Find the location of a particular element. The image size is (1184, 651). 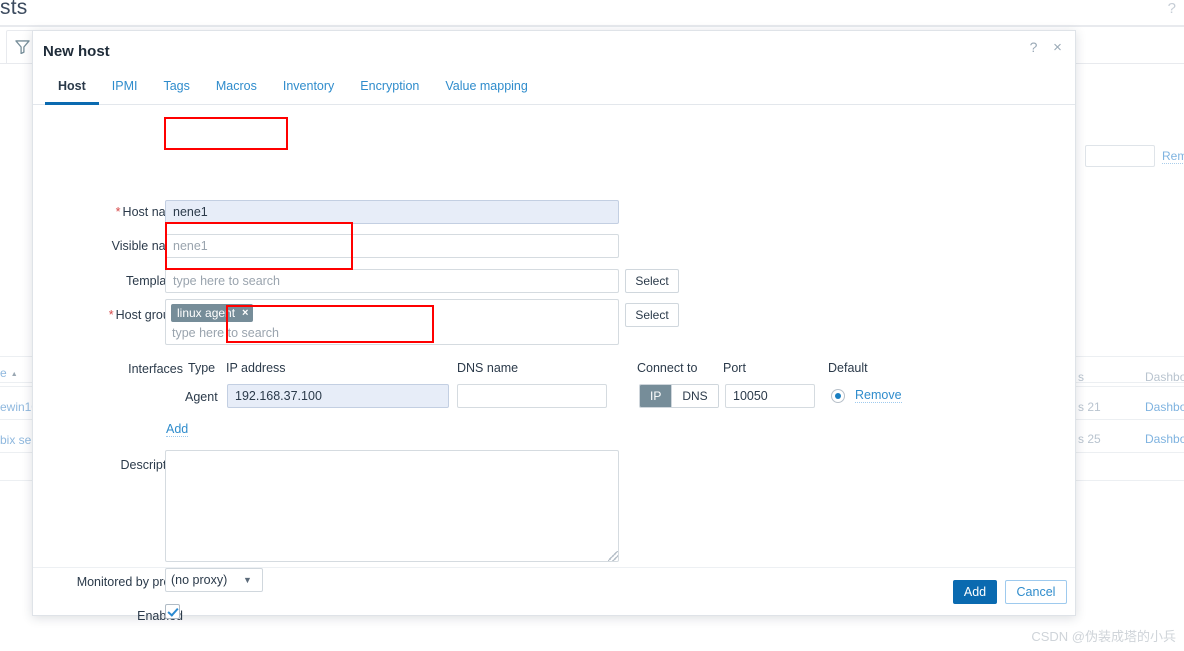

host-name-input is located at coordinates (392, 212).